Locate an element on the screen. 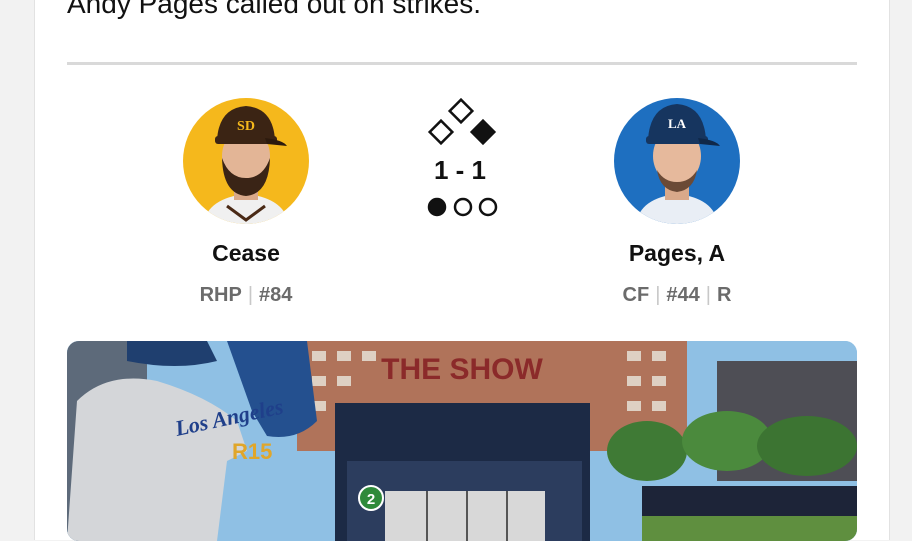 The height and width of the screenshot is (541, 912). pitcher-name: Cease is located at coordinates (246, 253).